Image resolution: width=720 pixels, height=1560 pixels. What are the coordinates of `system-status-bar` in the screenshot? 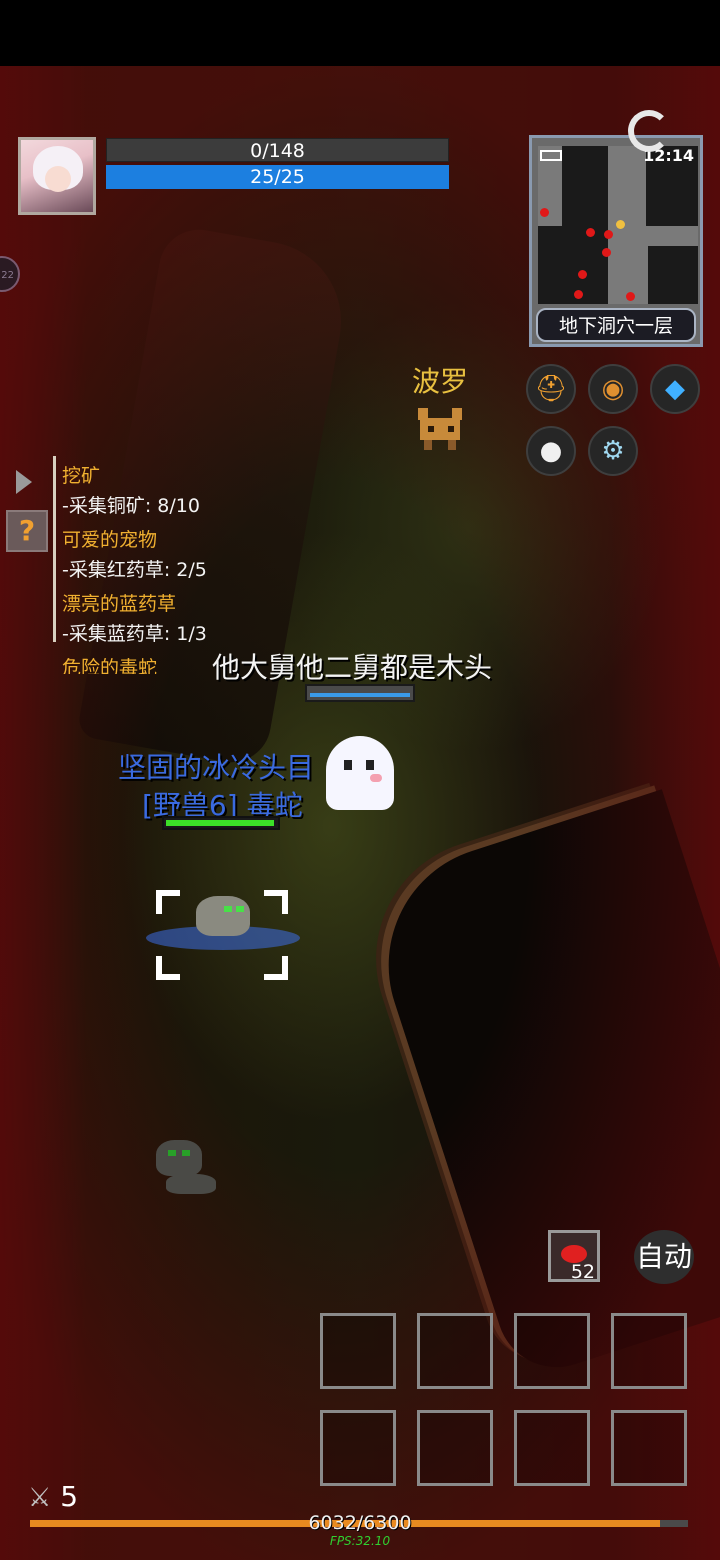 It's located at (360, 33).